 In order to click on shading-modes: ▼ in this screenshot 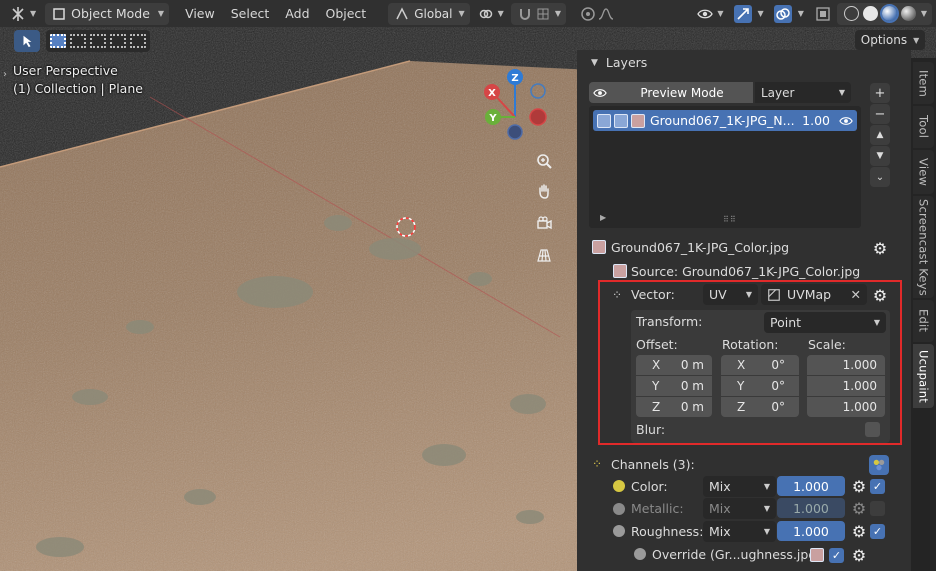, I will do `click(884, 13)`.